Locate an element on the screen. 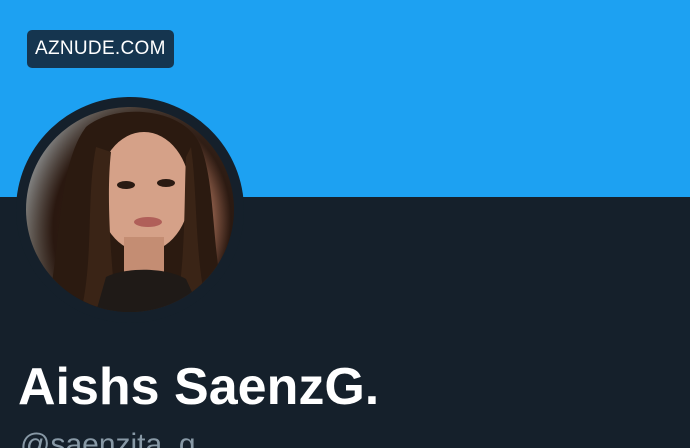  avatar is located at coordinates (130, 209).